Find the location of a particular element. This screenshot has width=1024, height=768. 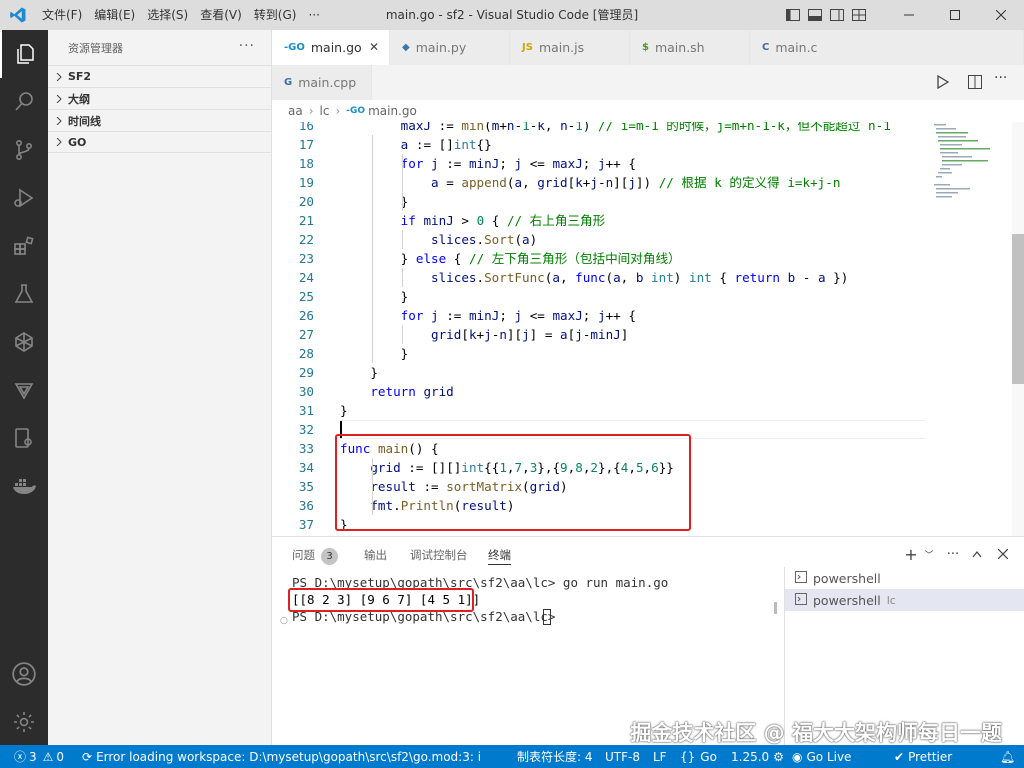

code-line: 17 a := []int{} is located at coordinates (642, 144).